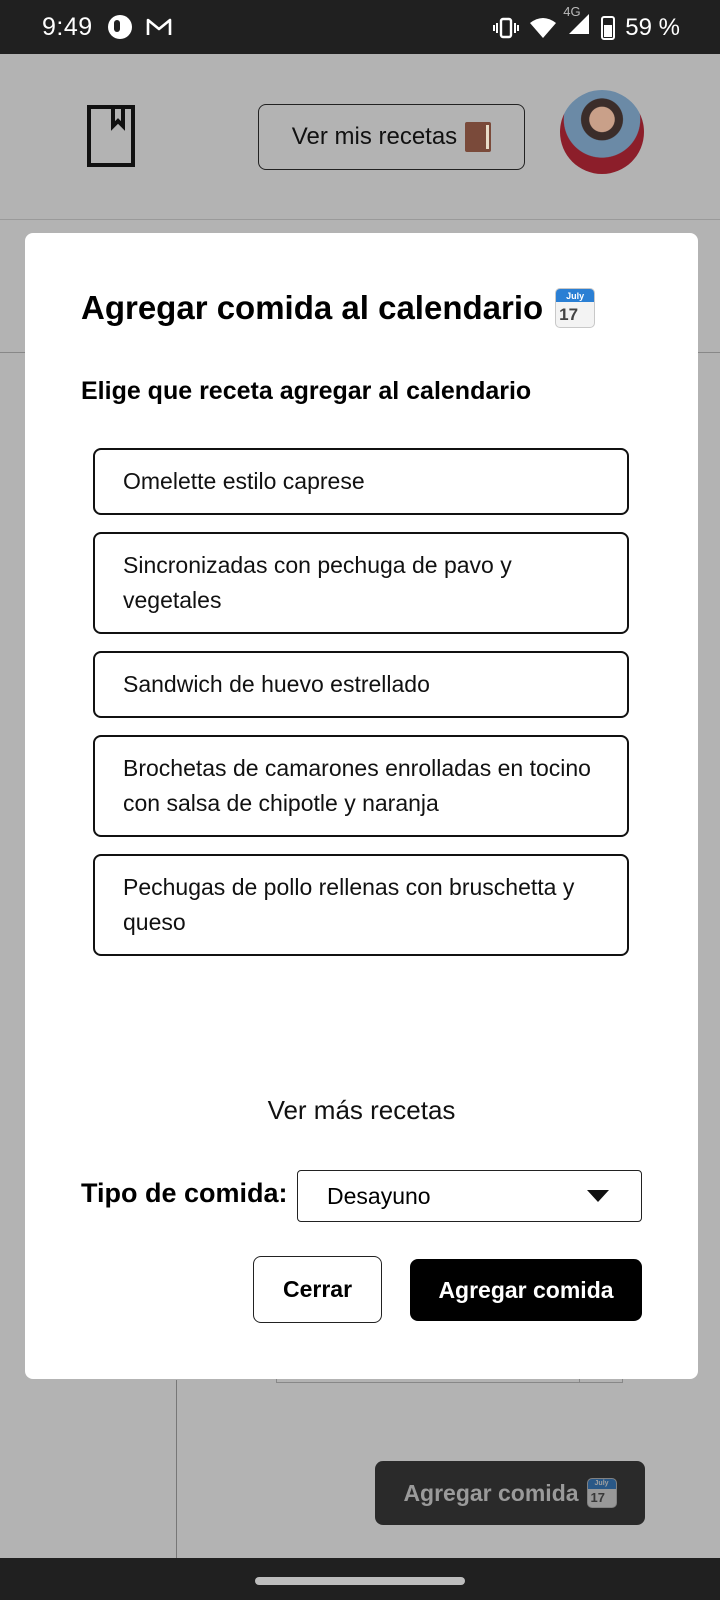  I want to click on meal-type-label: Tipo de comida:, so click(184, 1193).